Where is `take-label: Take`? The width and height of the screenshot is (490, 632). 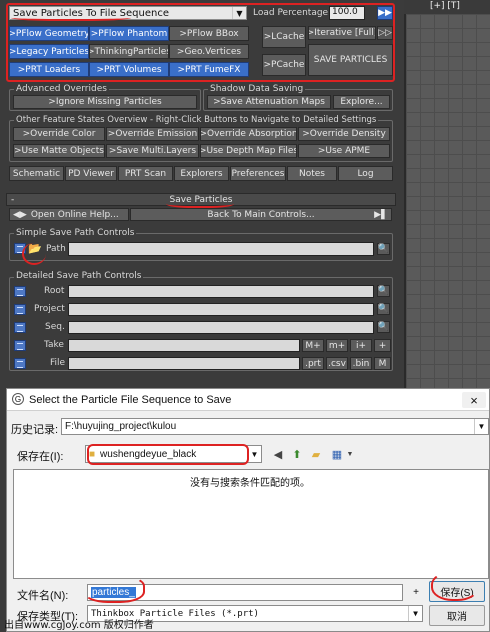 take-label: Take is located at coordinates (54, 345).